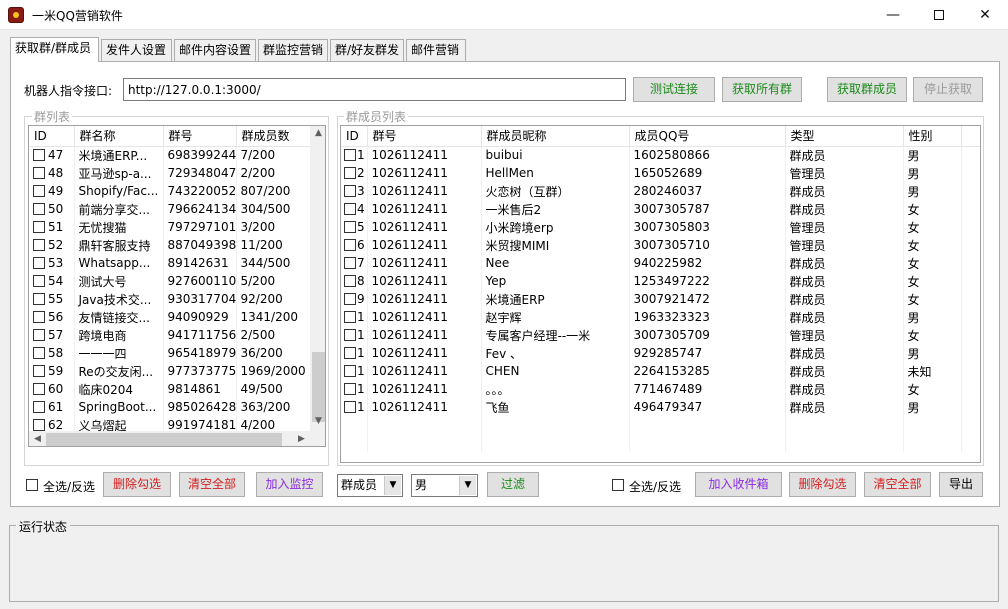  What do you see at coordinates (660, 155) in the screenshot?
I see `table-row: 1 1026112411 buibui 1602580866 群成员男` at bounding box center [660, 155].